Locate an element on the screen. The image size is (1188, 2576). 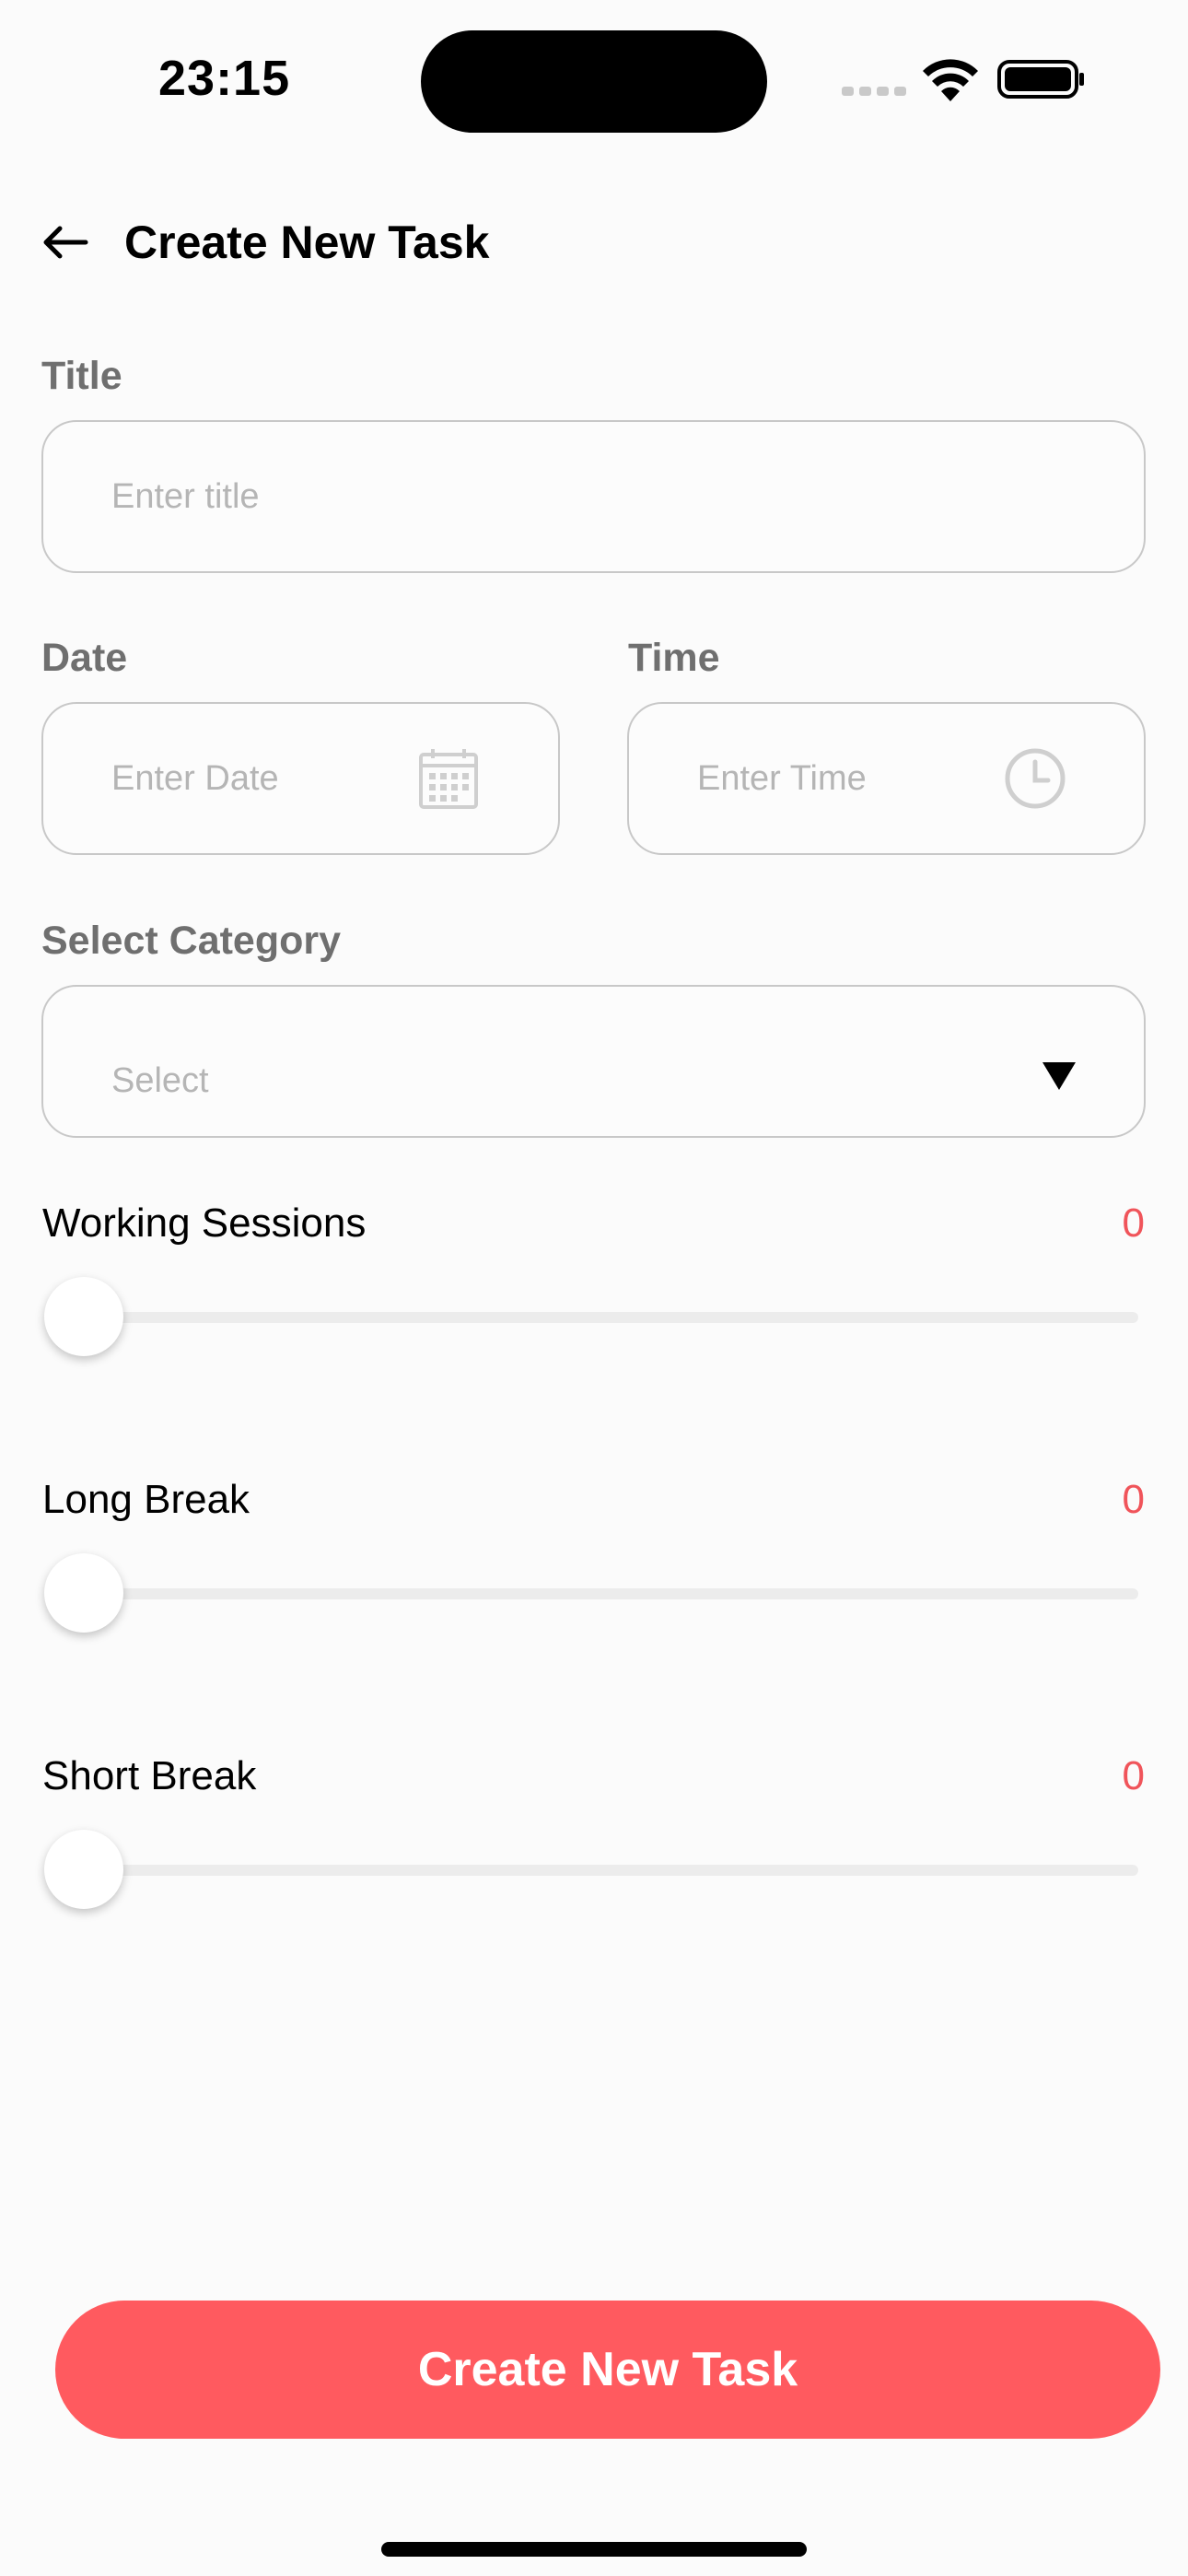
working-sessions-slider-thumb is located at coordinates (83, 1316).